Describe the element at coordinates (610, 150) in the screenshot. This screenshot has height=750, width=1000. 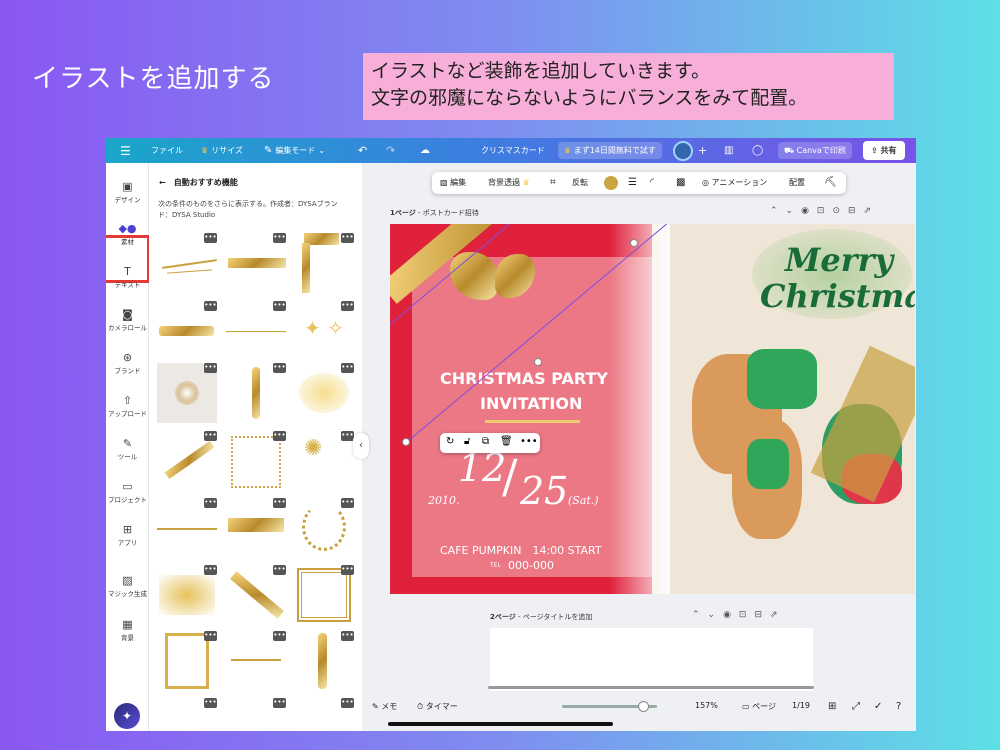
I see `free-trial-button: ♛ まず14日間無料で試す` at that location.